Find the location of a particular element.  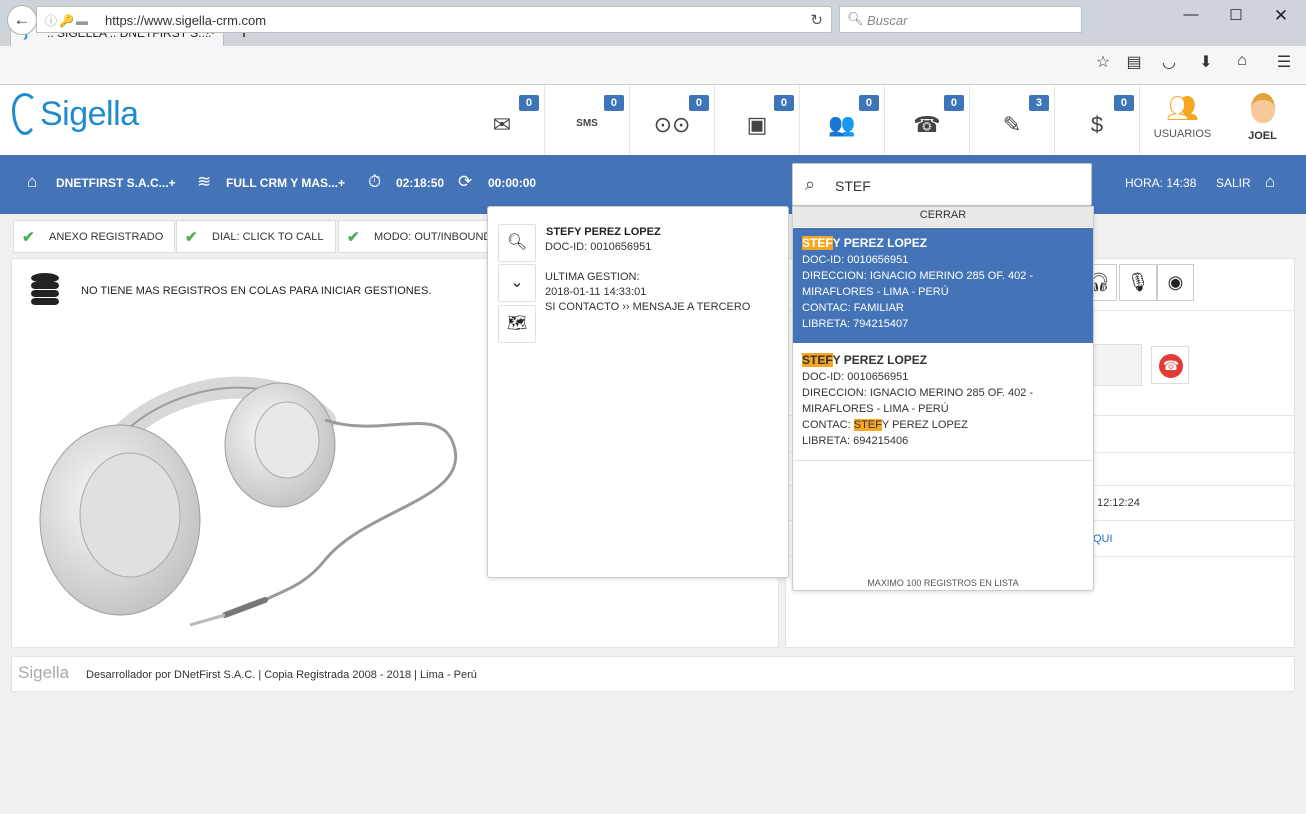

site-info-icon: ⓘ🔑▬ is located at coordinates (67, 20).